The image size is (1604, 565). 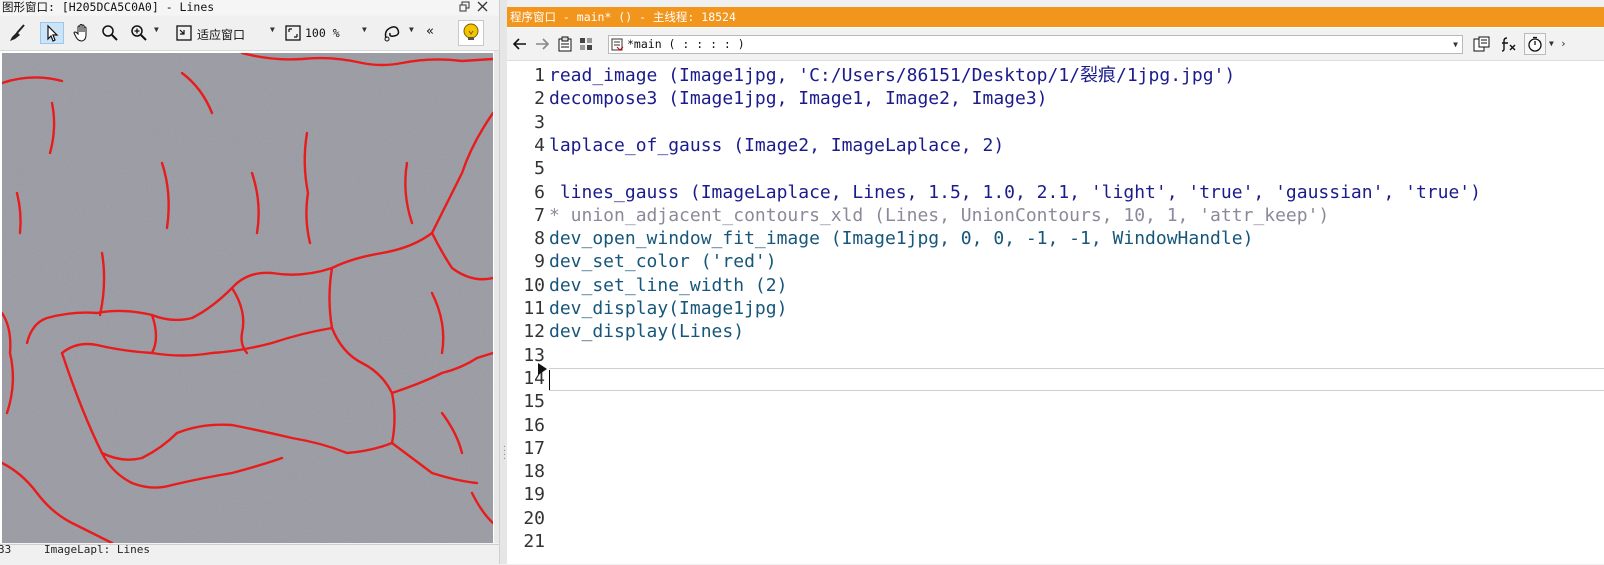 I want to click on line-number: 20, so click(x=534, y=518).